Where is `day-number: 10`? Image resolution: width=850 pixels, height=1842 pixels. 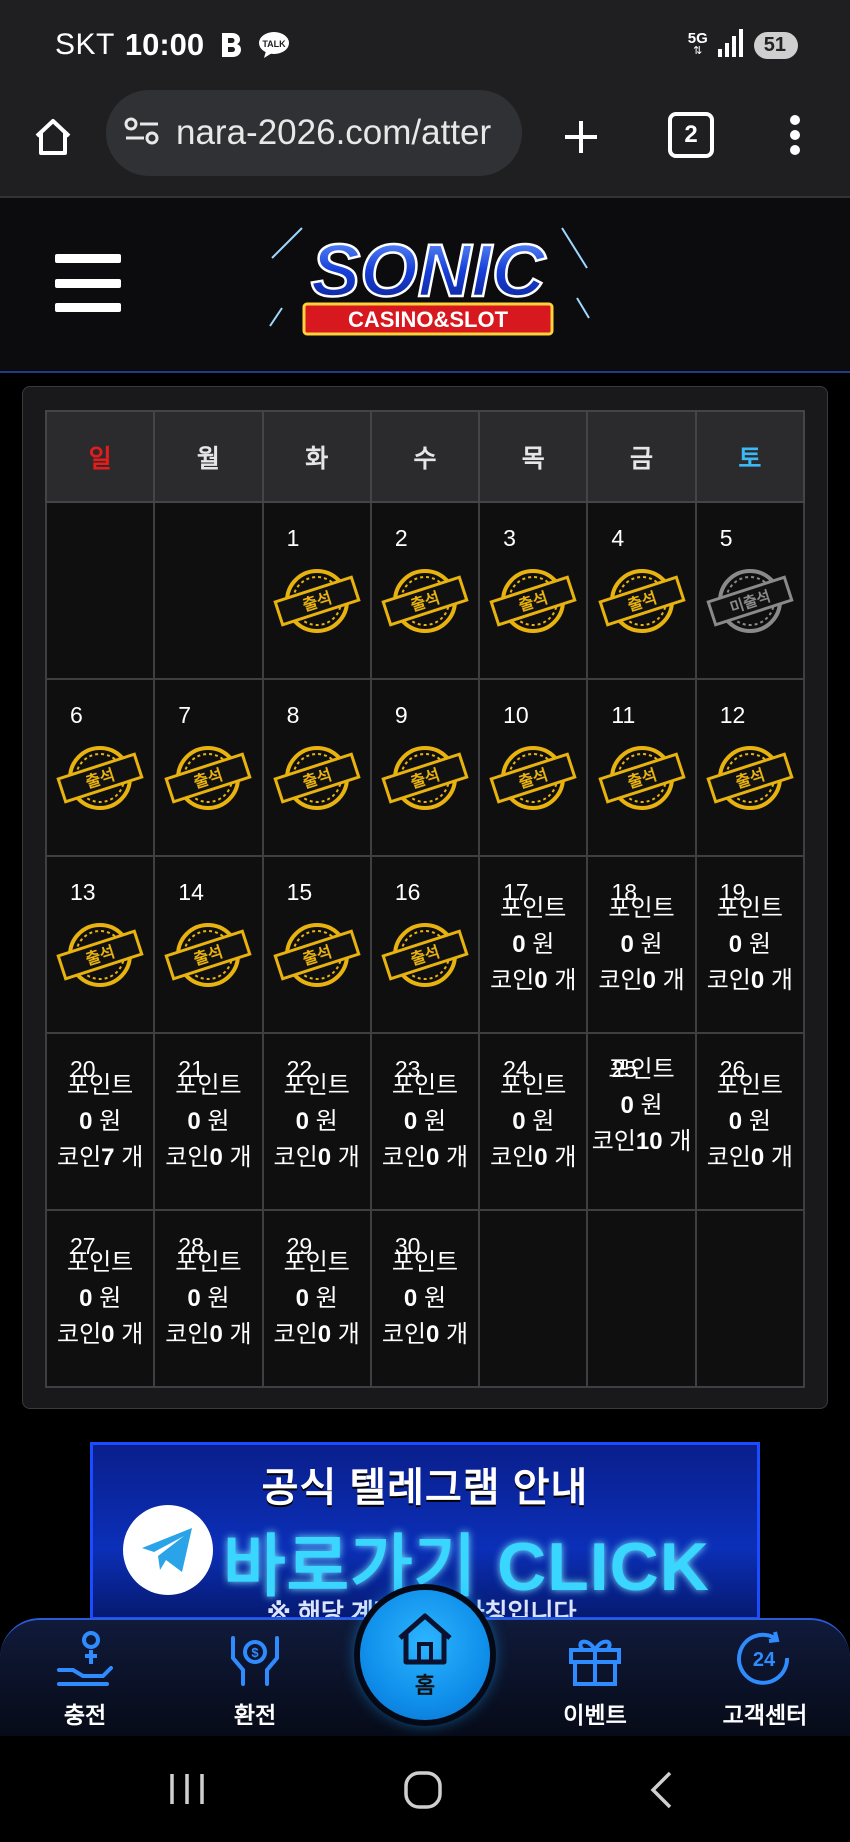
day-number: 10 is located at coordinates (516, 715).